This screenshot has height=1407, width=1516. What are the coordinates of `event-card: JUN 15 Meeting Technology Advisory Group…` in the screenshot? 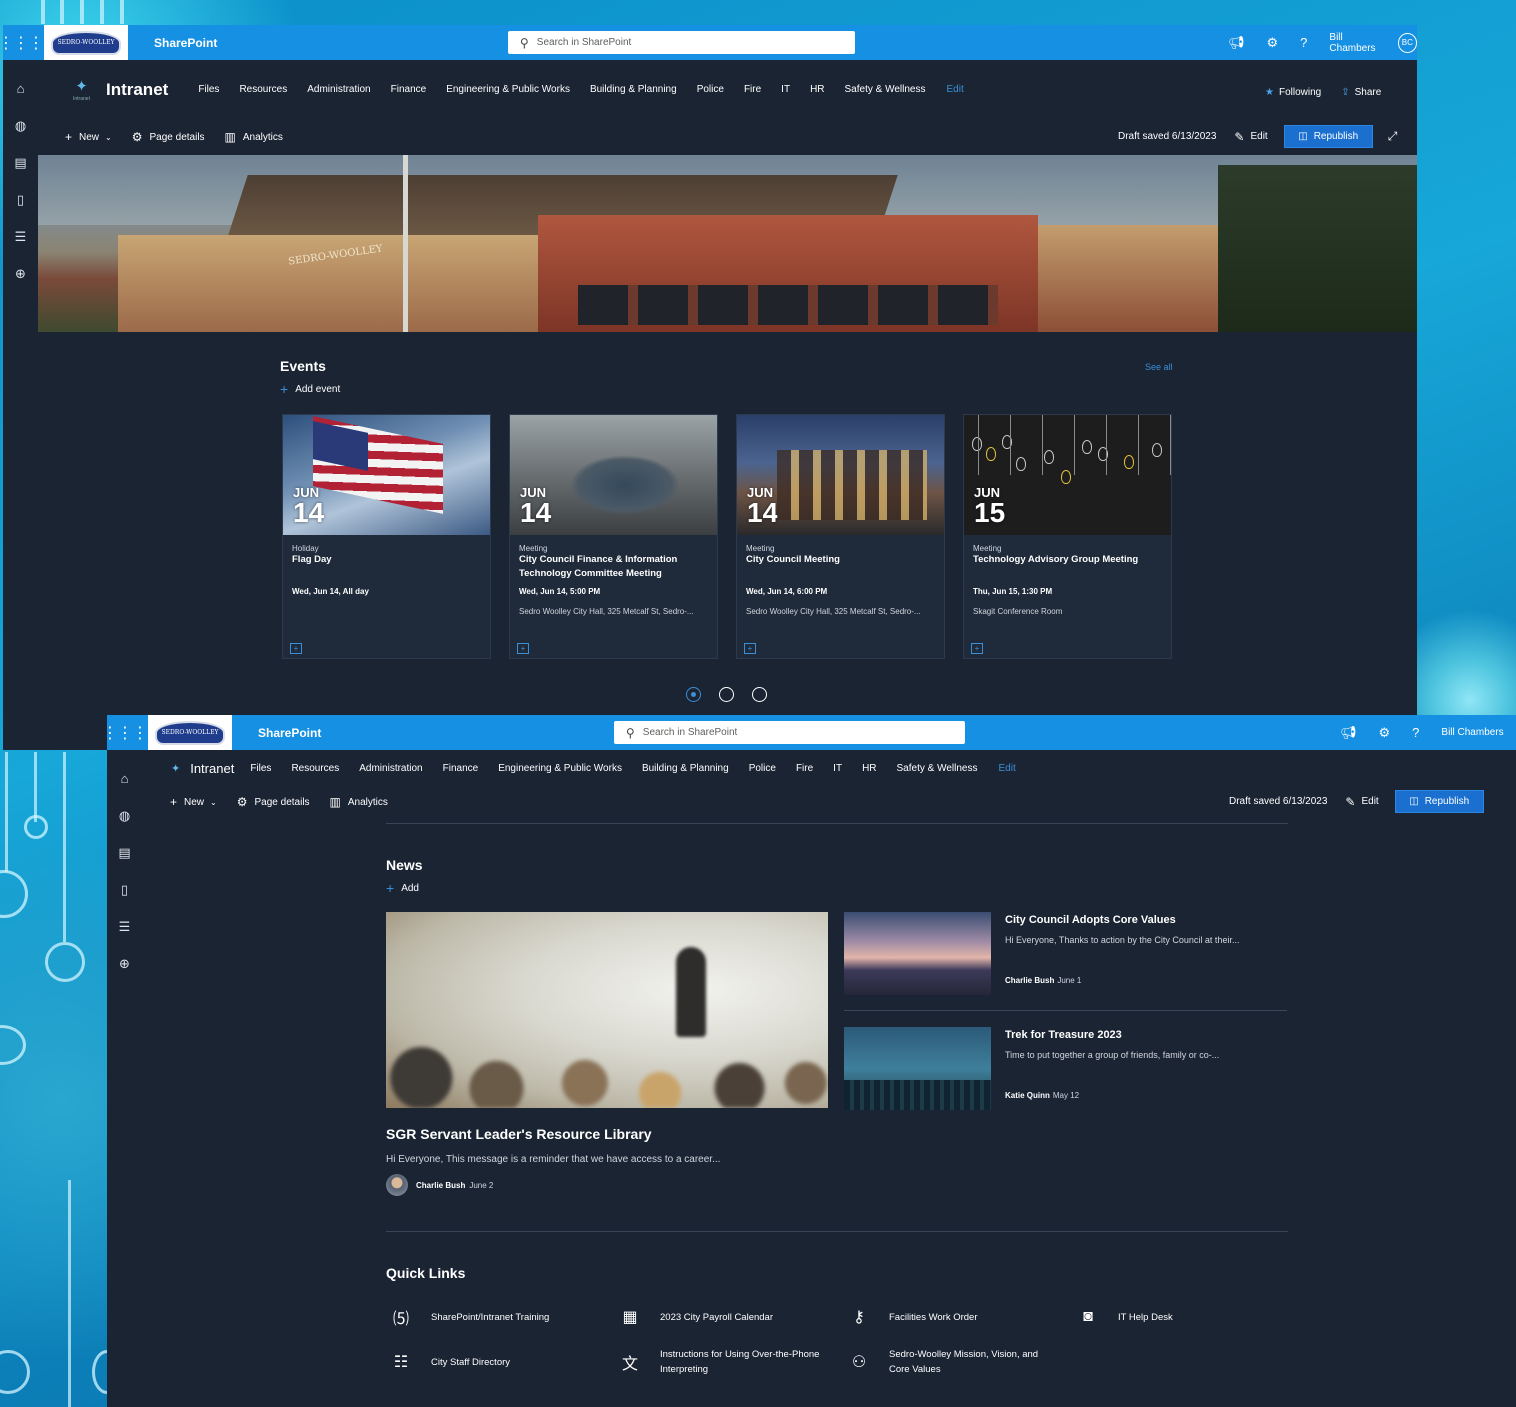 It's located at (1067, 536).